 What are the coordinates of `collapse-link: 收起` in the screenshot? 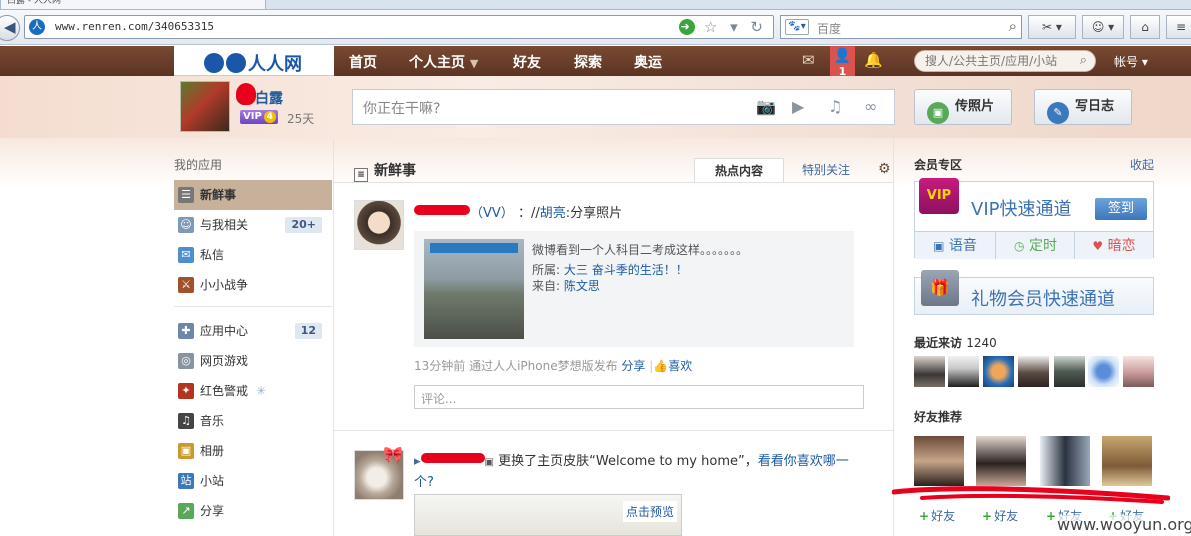 It's located at (1142, 164).